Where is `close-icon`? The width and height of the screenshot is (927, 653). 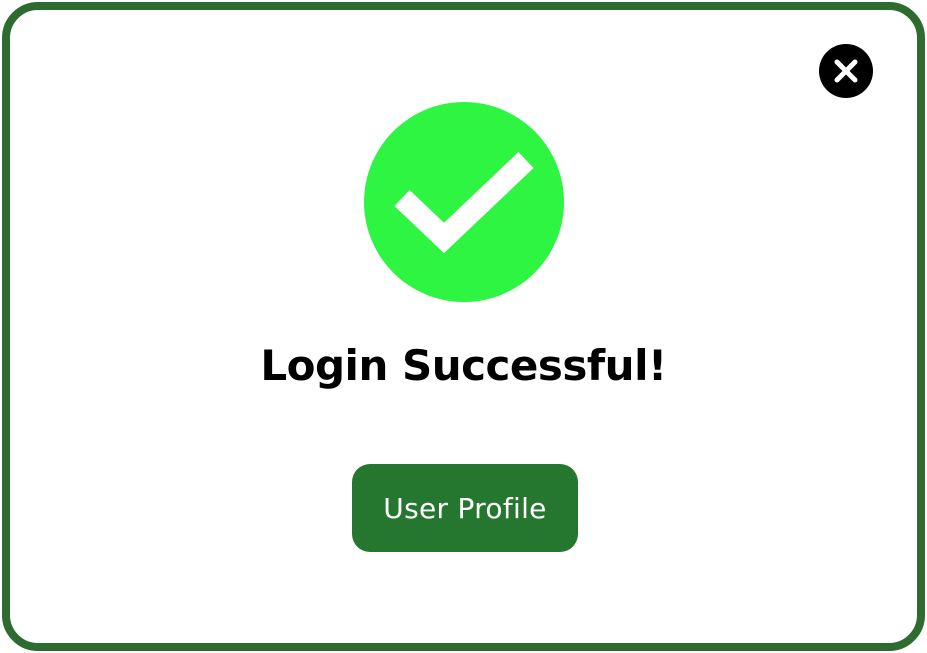 close-icon is located at coordinates (846, 71).